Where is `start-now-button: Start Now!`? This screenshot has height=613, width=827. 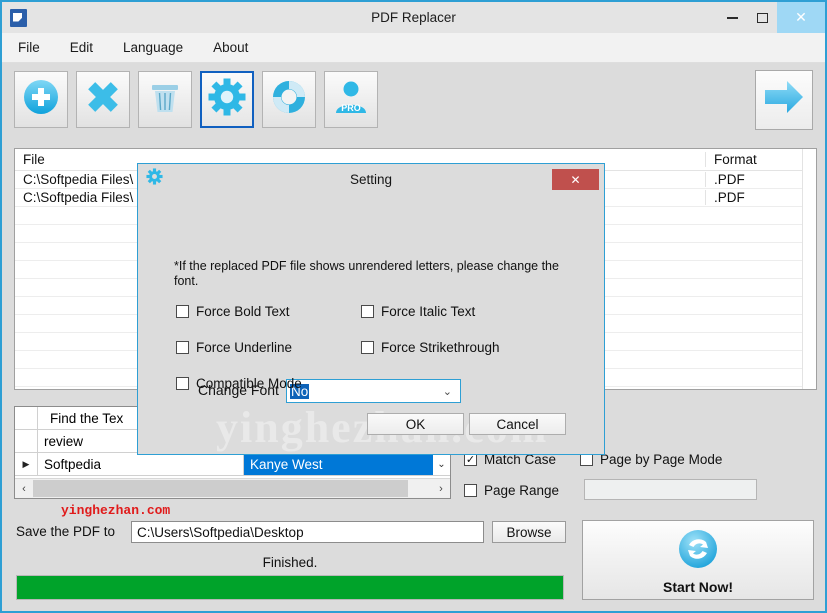
start-now-button: Start Now! is located at coordinates (698, 560).